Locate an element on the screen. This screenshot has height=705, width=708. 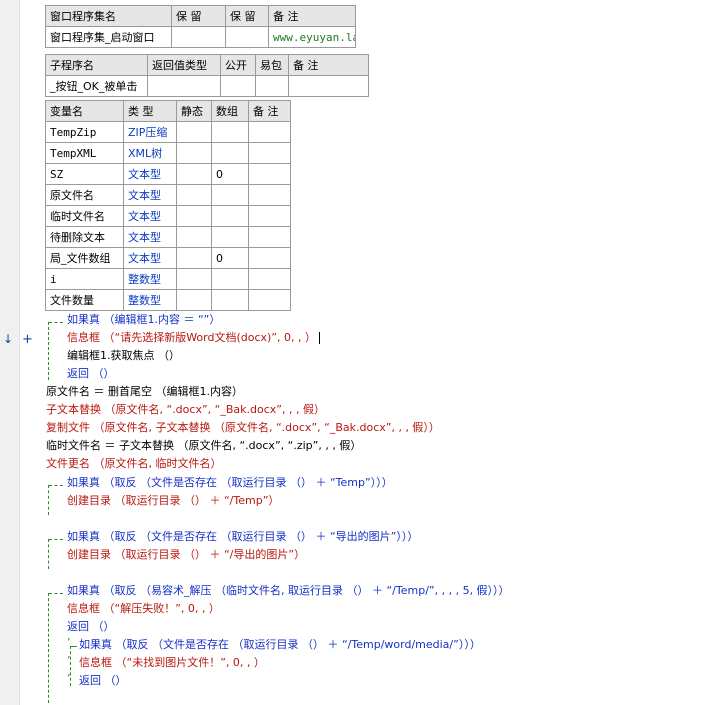
reserved-1-cell is located at coordinates (198, 37).